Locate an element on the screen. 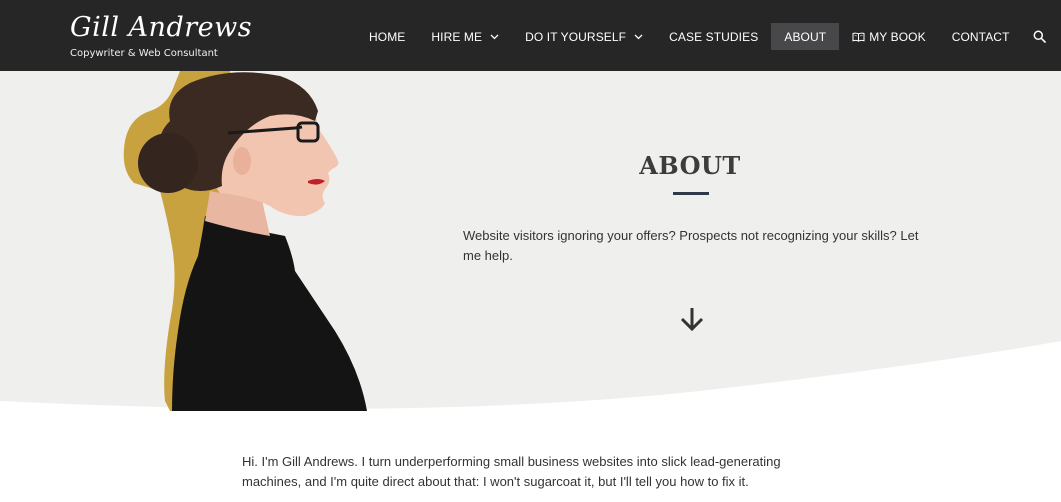  site-logo: Gill Andrews Copywriter & Web Consultant is located at coordinates (161, 34).